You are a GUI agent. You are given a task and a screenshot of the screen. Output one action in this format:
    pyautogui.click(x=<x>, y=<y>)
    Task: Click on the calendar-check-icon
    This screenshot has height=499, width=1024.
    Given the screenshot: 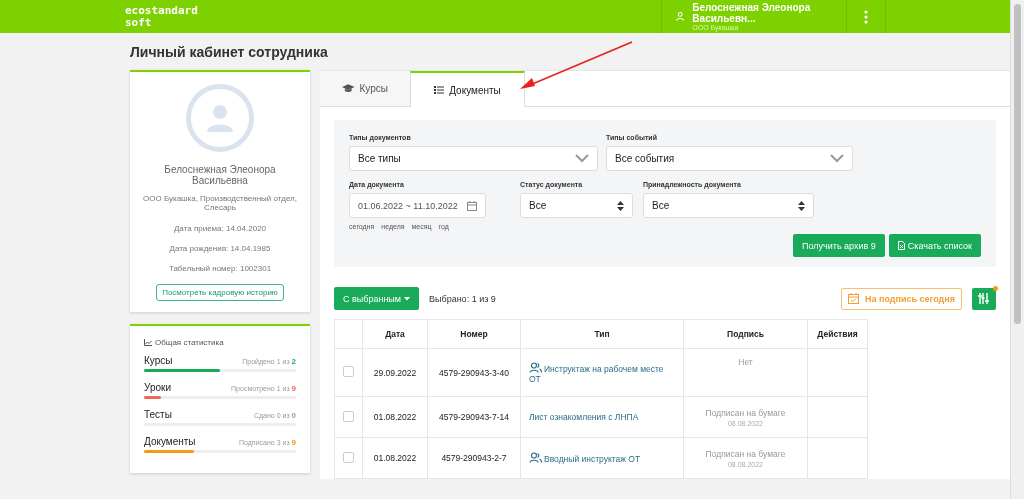 What is the action you would take?
    pyautogui.click(x=854, y=298)
    